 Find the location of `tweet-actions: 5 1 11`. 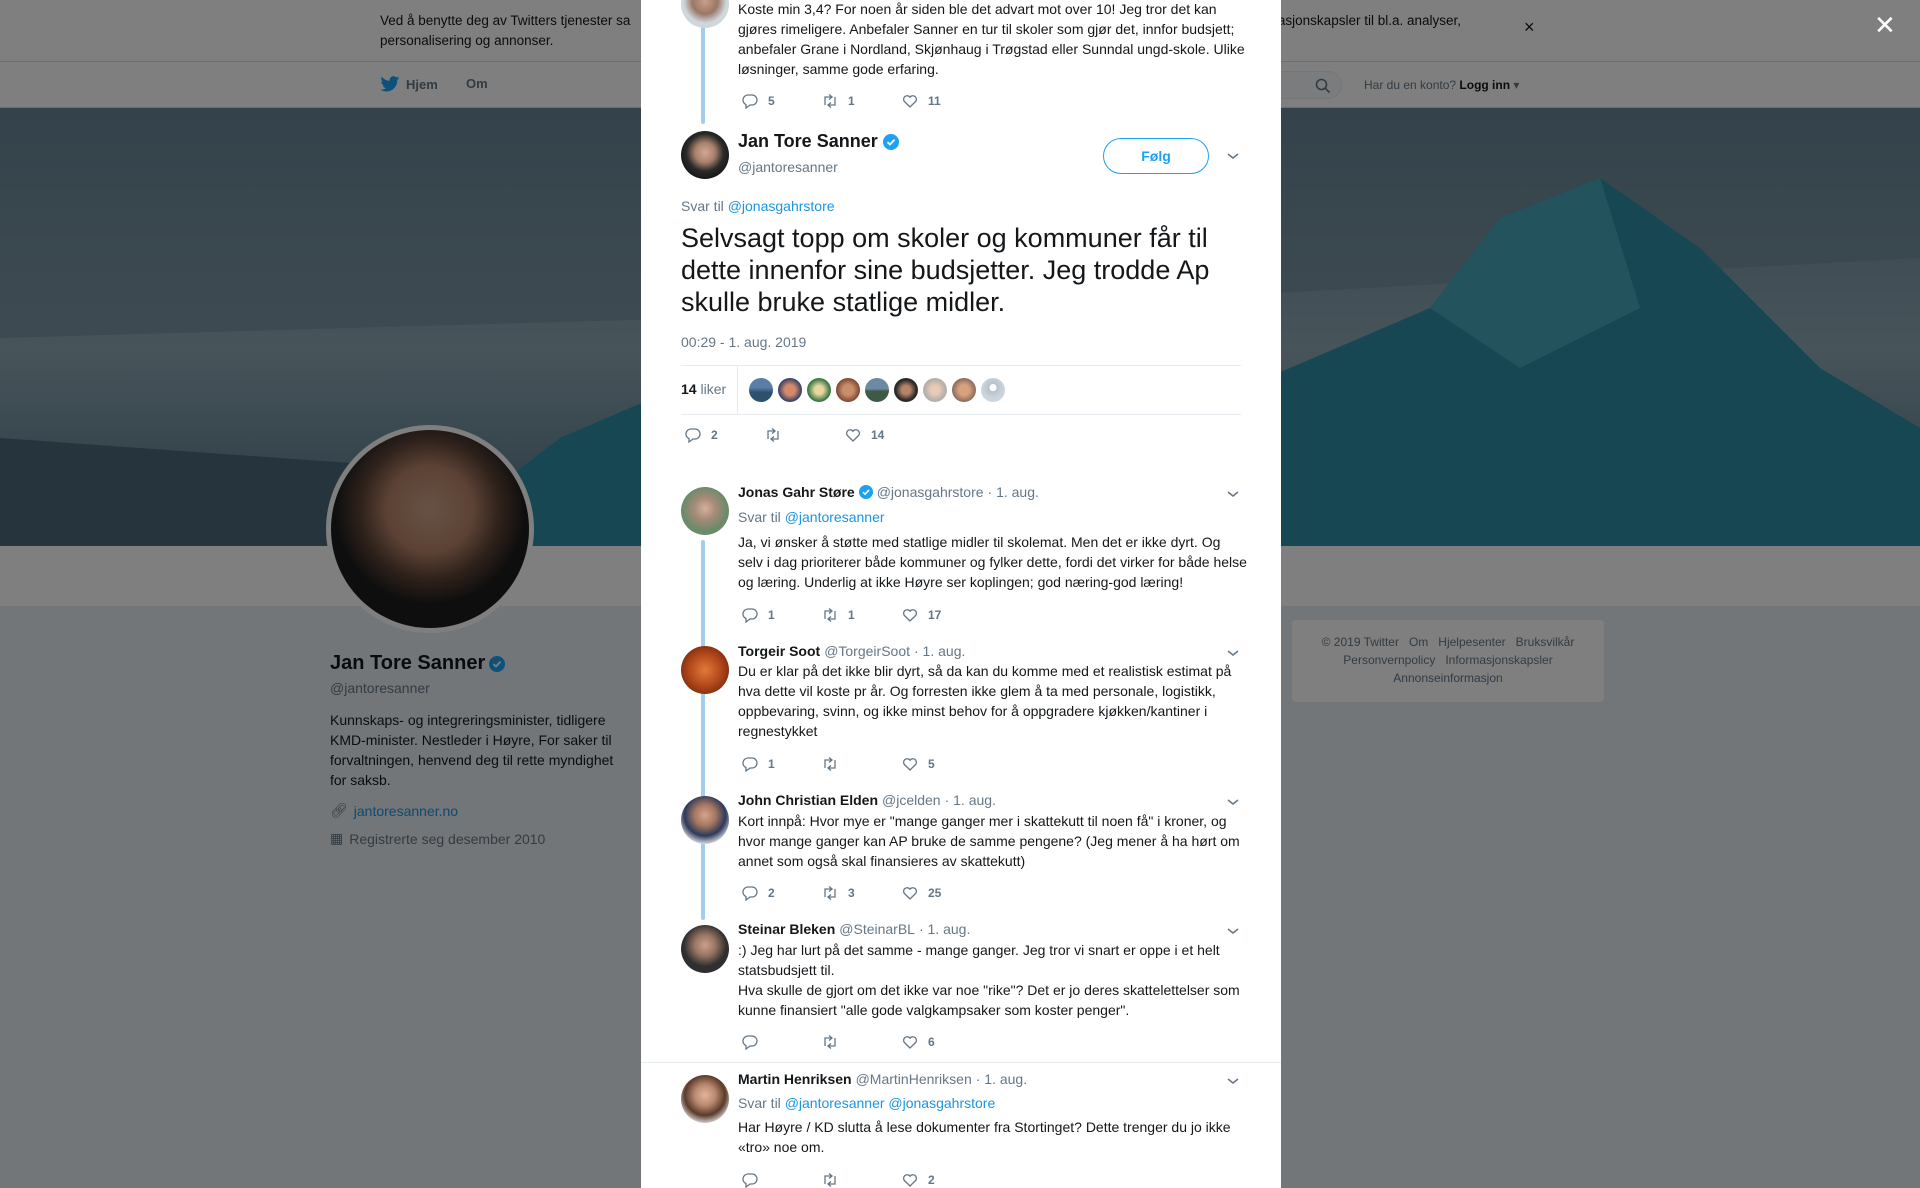

tweet-actions: 5 1 11 is located at coordinates (862, 101).